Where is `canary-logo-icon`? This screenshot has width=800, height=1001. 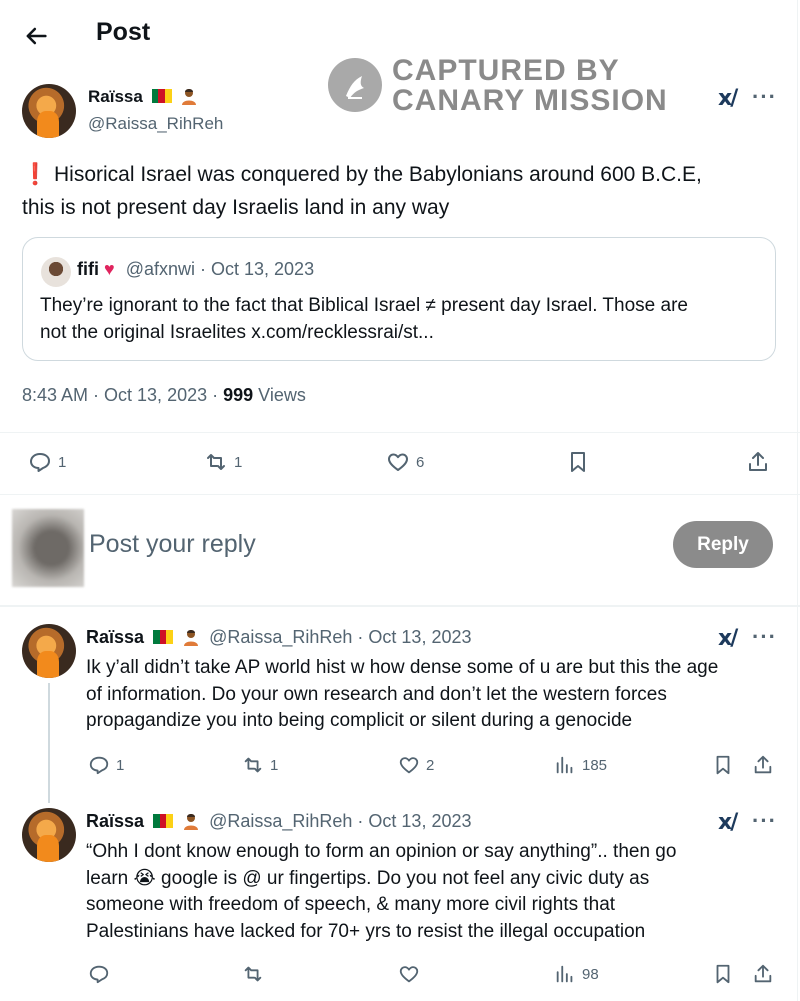
canary-logo-icon is located at coordinates (355, 85).